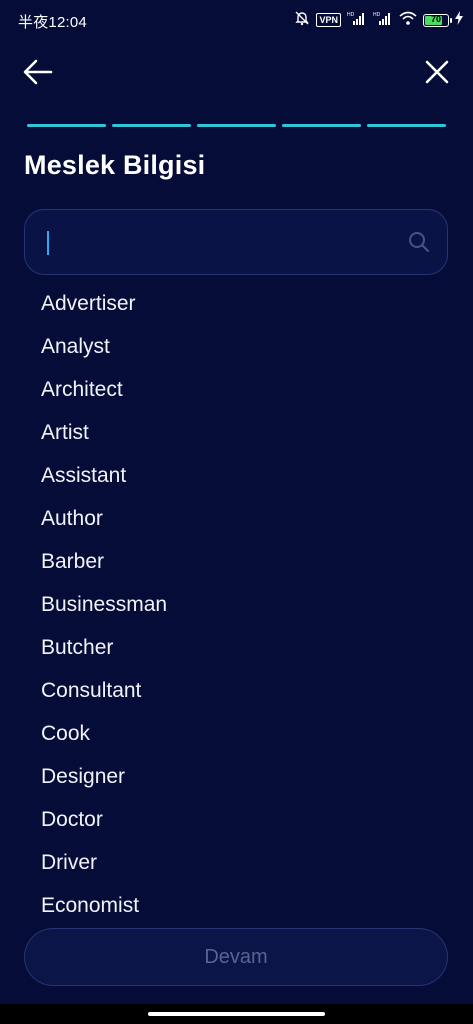 The image size is (473, 1024). Describe the element at coordinates (328, 20) in the screenshot. I see `vpn-icon: VPN` at that location.